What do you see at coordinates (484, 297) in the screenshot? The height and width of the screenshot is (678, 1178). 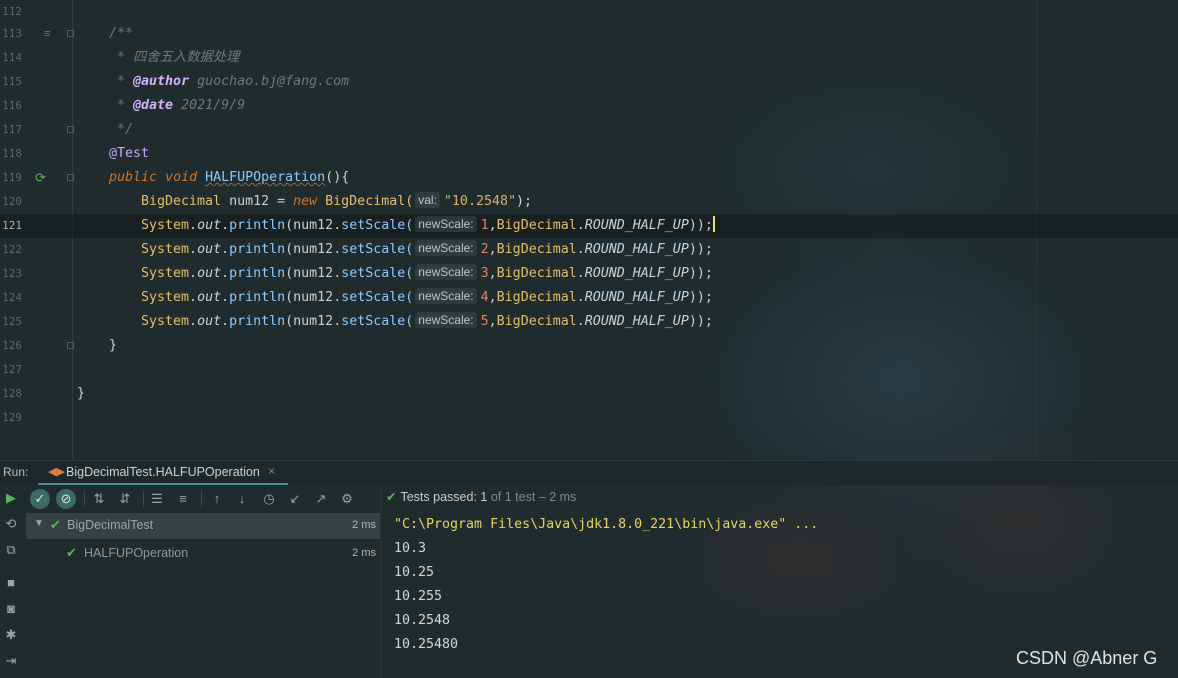 I see `scale-value: 4` at bounding box center [484, 297].